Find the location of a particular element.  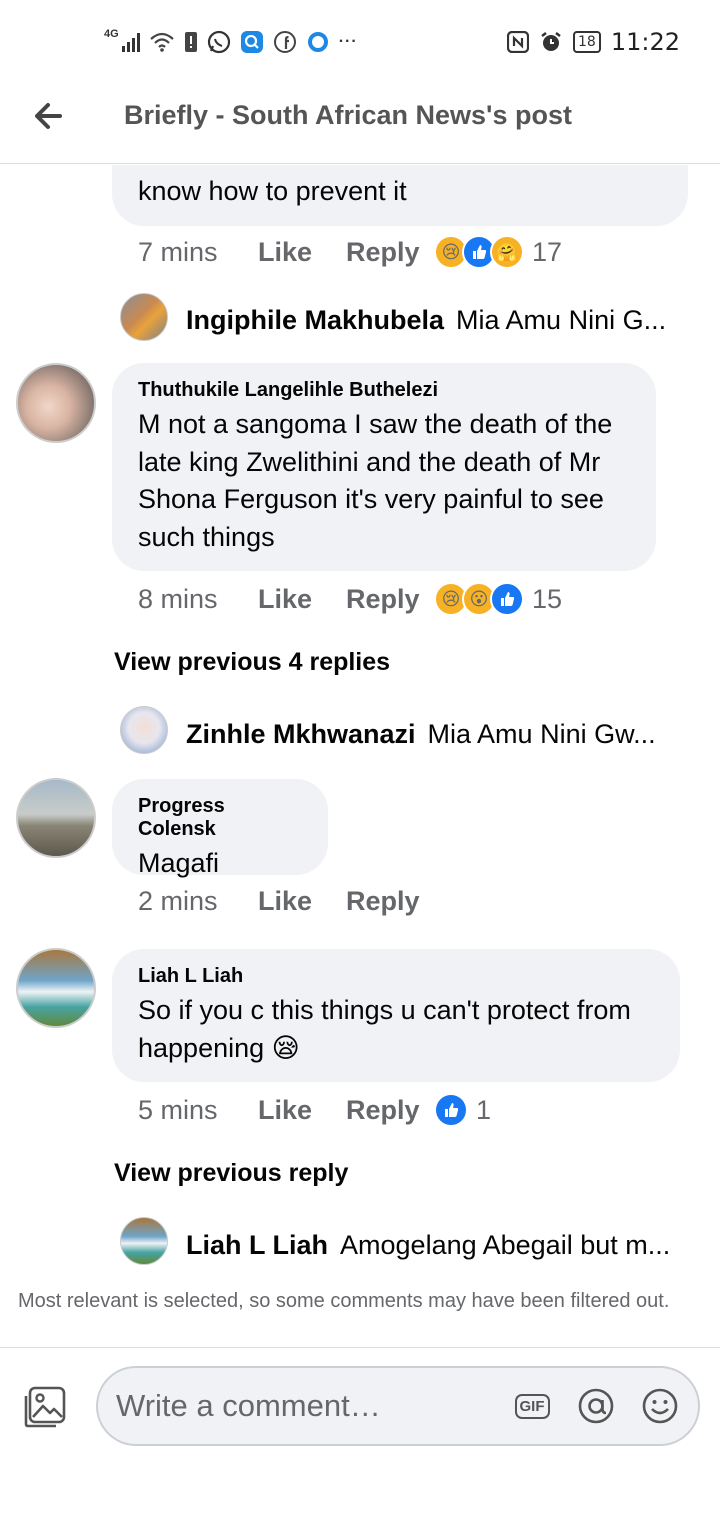

comment-bubble: know how to prevent it is located at coordinates (400, 195).